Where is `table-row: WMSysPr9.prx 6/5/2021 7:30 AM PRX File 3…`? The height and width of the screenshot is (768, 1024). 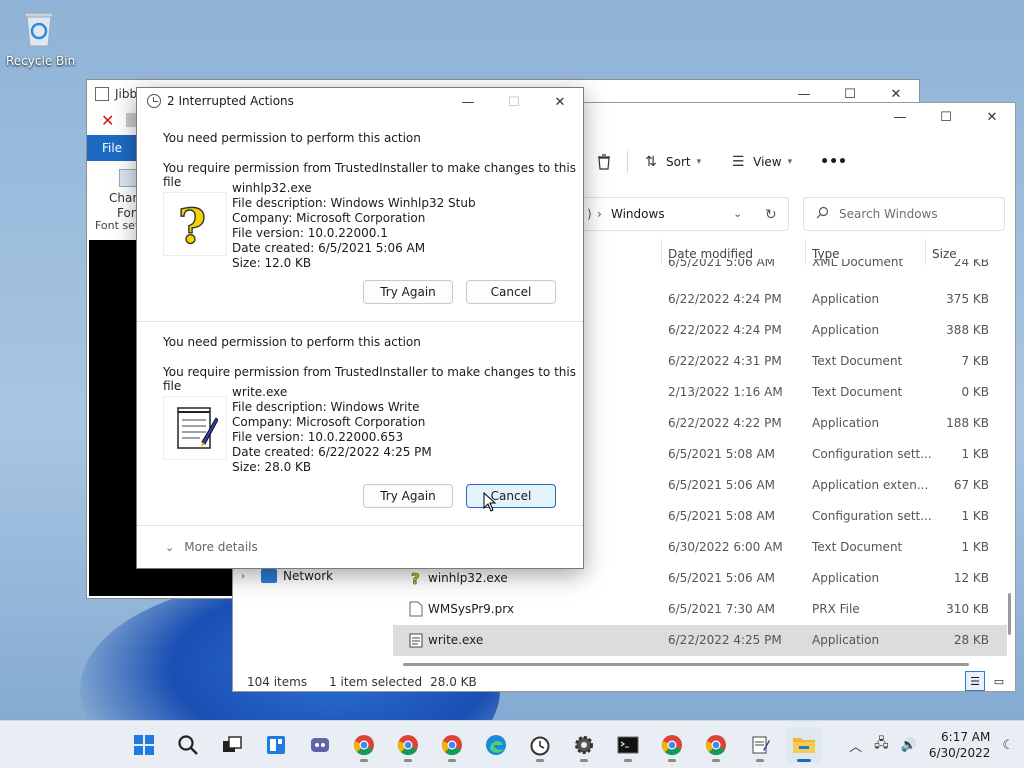 table-row: WMSysPr9.prx 6/5/2021 7:30 AM PRX File 3… is located at coordinates (700, 609).